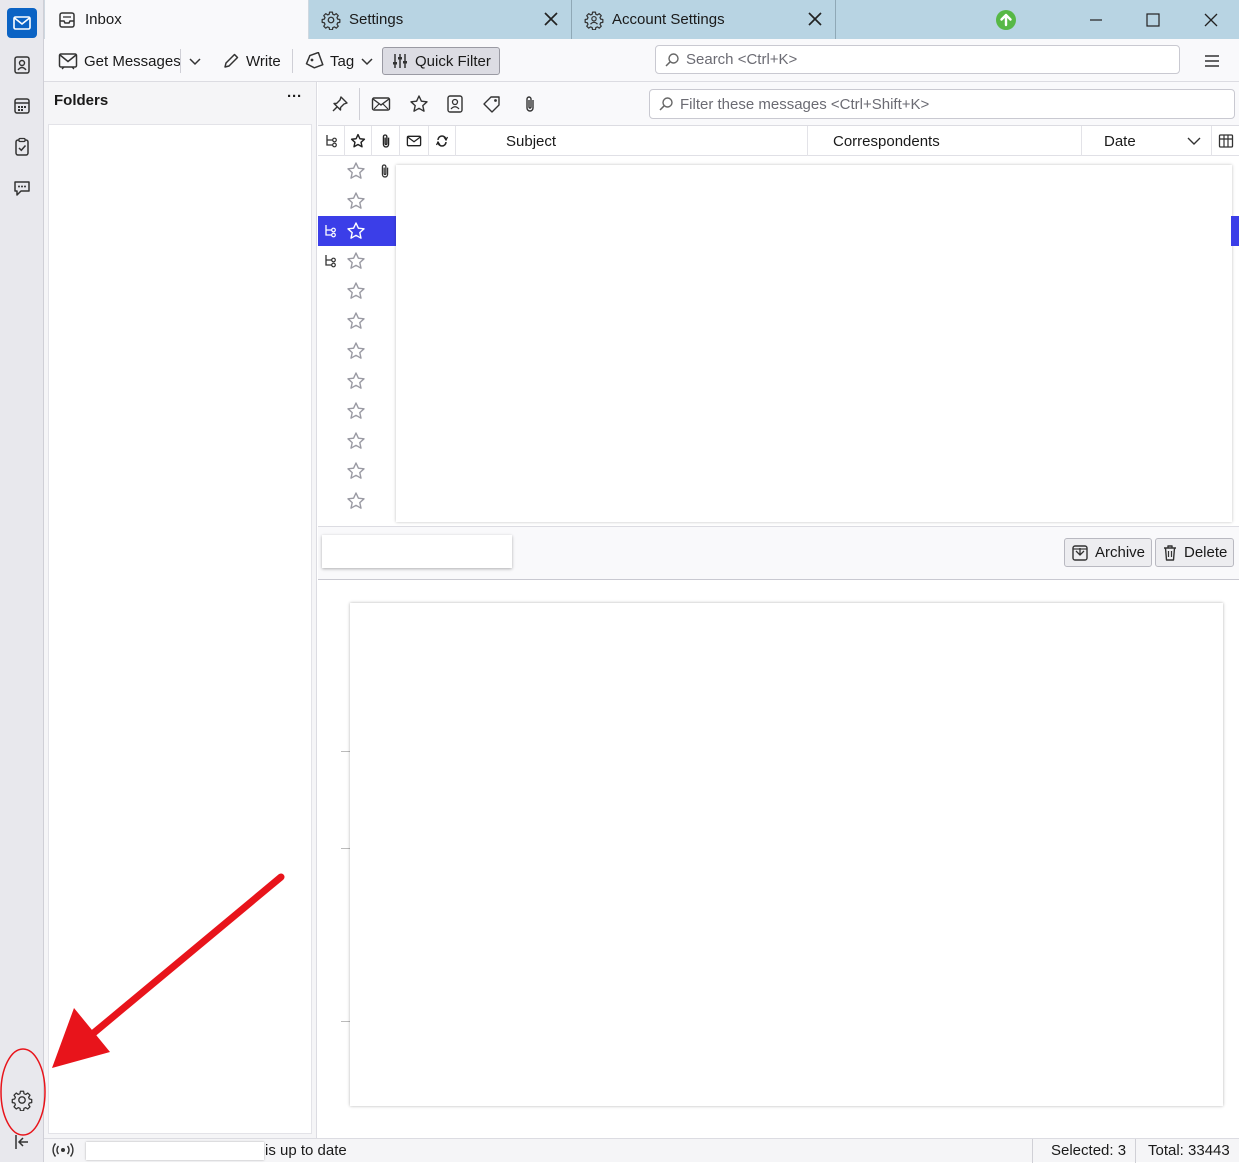 The height and width of the screenshot is (1163, 1239). What do you see at coordinates (414, 141) in the screenshot?
I see `read-status-column-icon` at bounding box center [414, 141].